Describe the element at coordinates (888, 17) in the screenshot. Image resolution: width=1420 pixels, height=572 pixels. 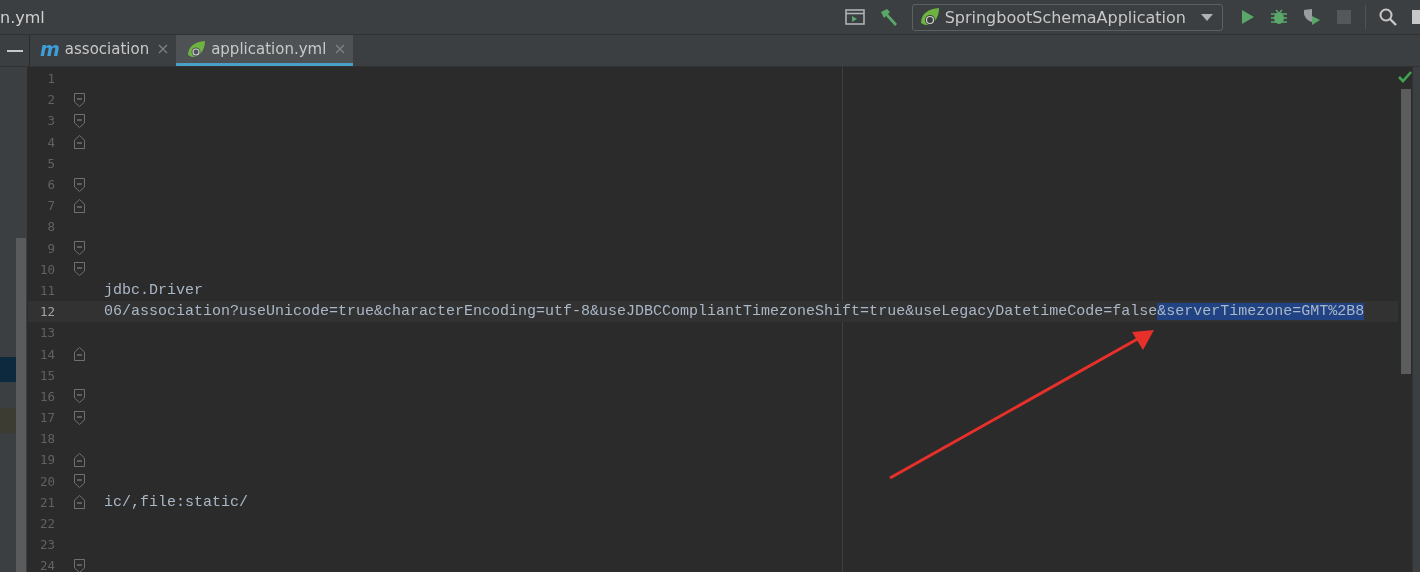
I see `hammer-icon` at that location.